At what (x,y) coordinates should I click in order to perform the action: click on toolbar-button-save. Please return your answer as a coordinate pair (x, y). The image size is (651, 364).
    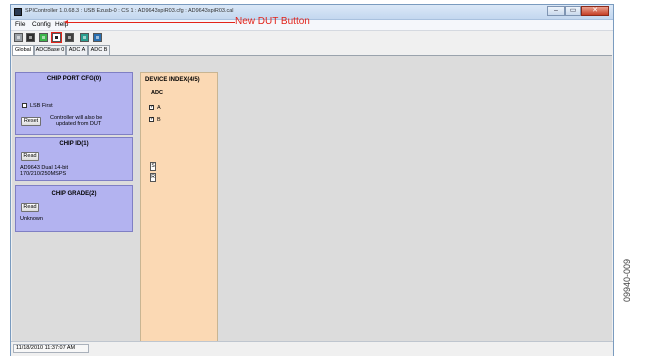
    Looking at the image, I should click on (30, 37).